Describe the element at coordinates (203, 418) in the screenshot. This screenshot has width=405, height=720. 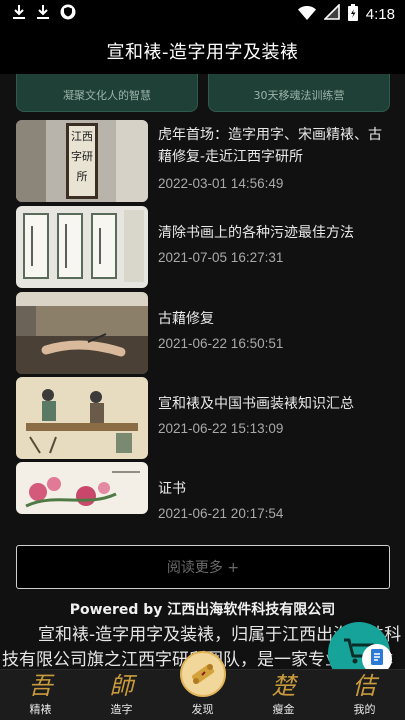
I see `article-item: 宣和裱及中国书画装裱知识汇总 2021-06-22 15:13:09` at that location.